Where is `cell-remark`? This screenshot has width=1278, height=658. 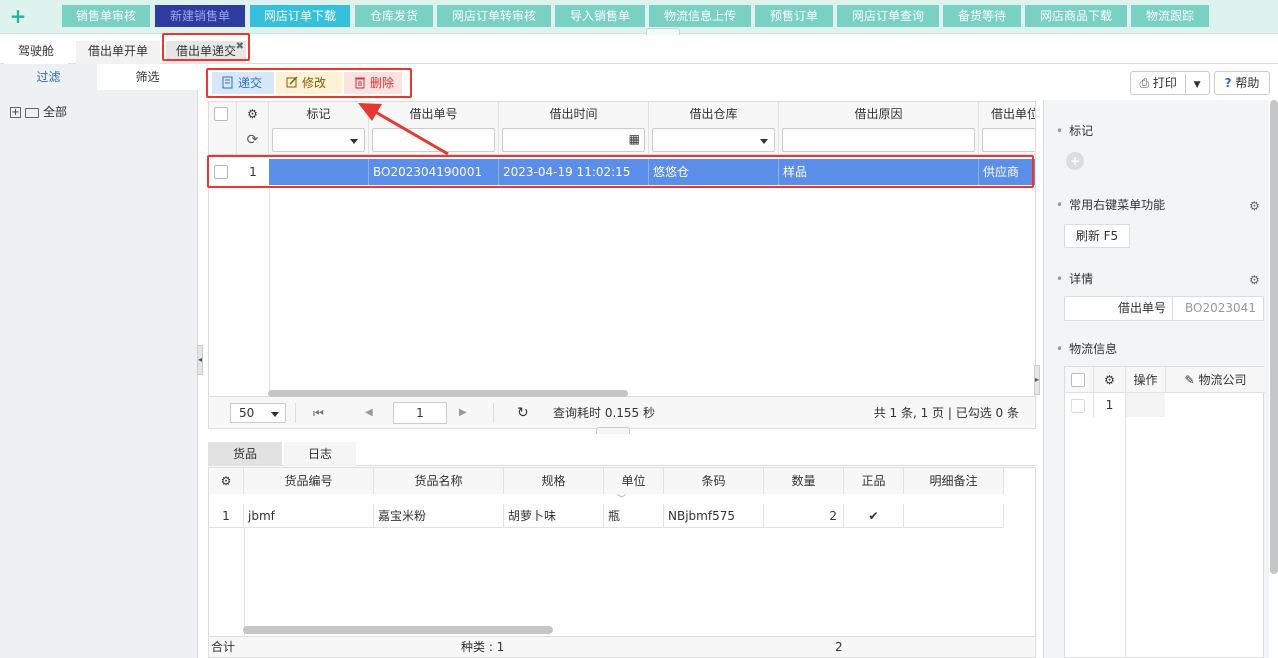 cell-remark is located at coordinates (954, 516).